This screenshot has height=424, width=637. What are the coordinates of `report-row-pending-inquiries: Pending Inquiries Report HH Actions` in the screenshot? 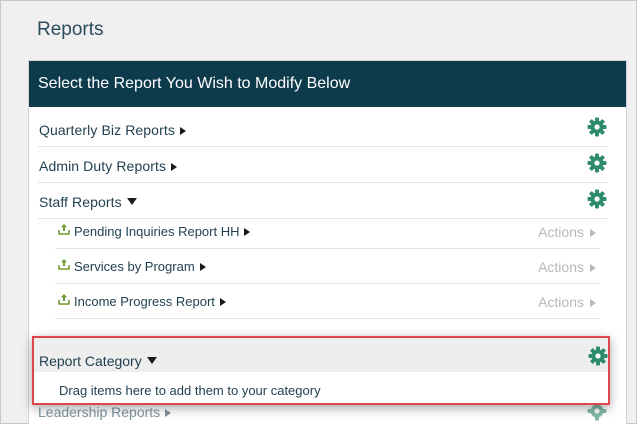 It's located at (327, 231).